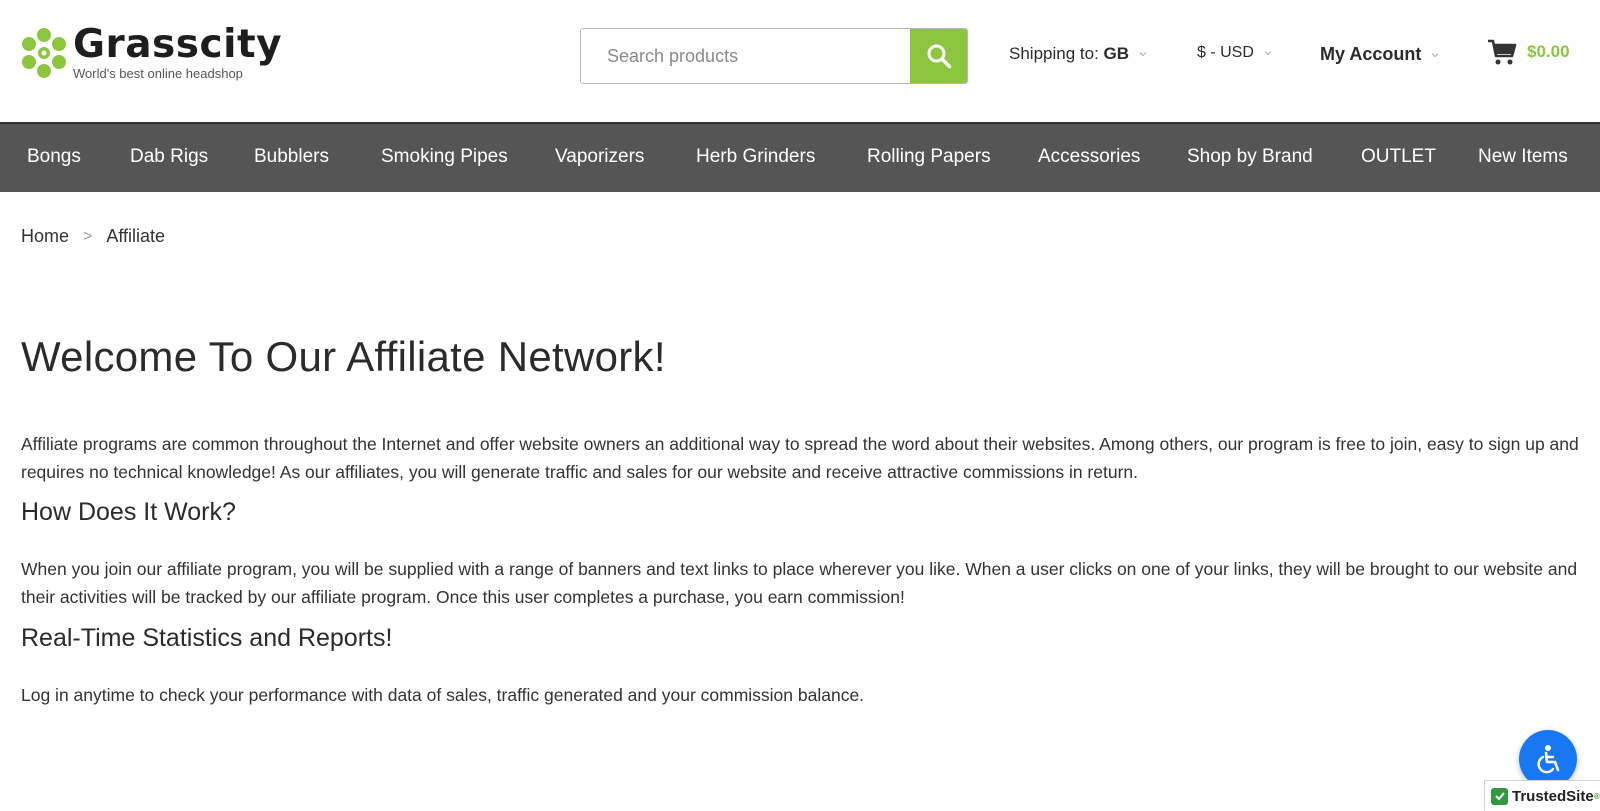  What do you see at coordinates (207, 638) in the screenshot?
I see `section-heading-statistics: Real-Time Statistics and Reports!` at bounding box center [207, 638].